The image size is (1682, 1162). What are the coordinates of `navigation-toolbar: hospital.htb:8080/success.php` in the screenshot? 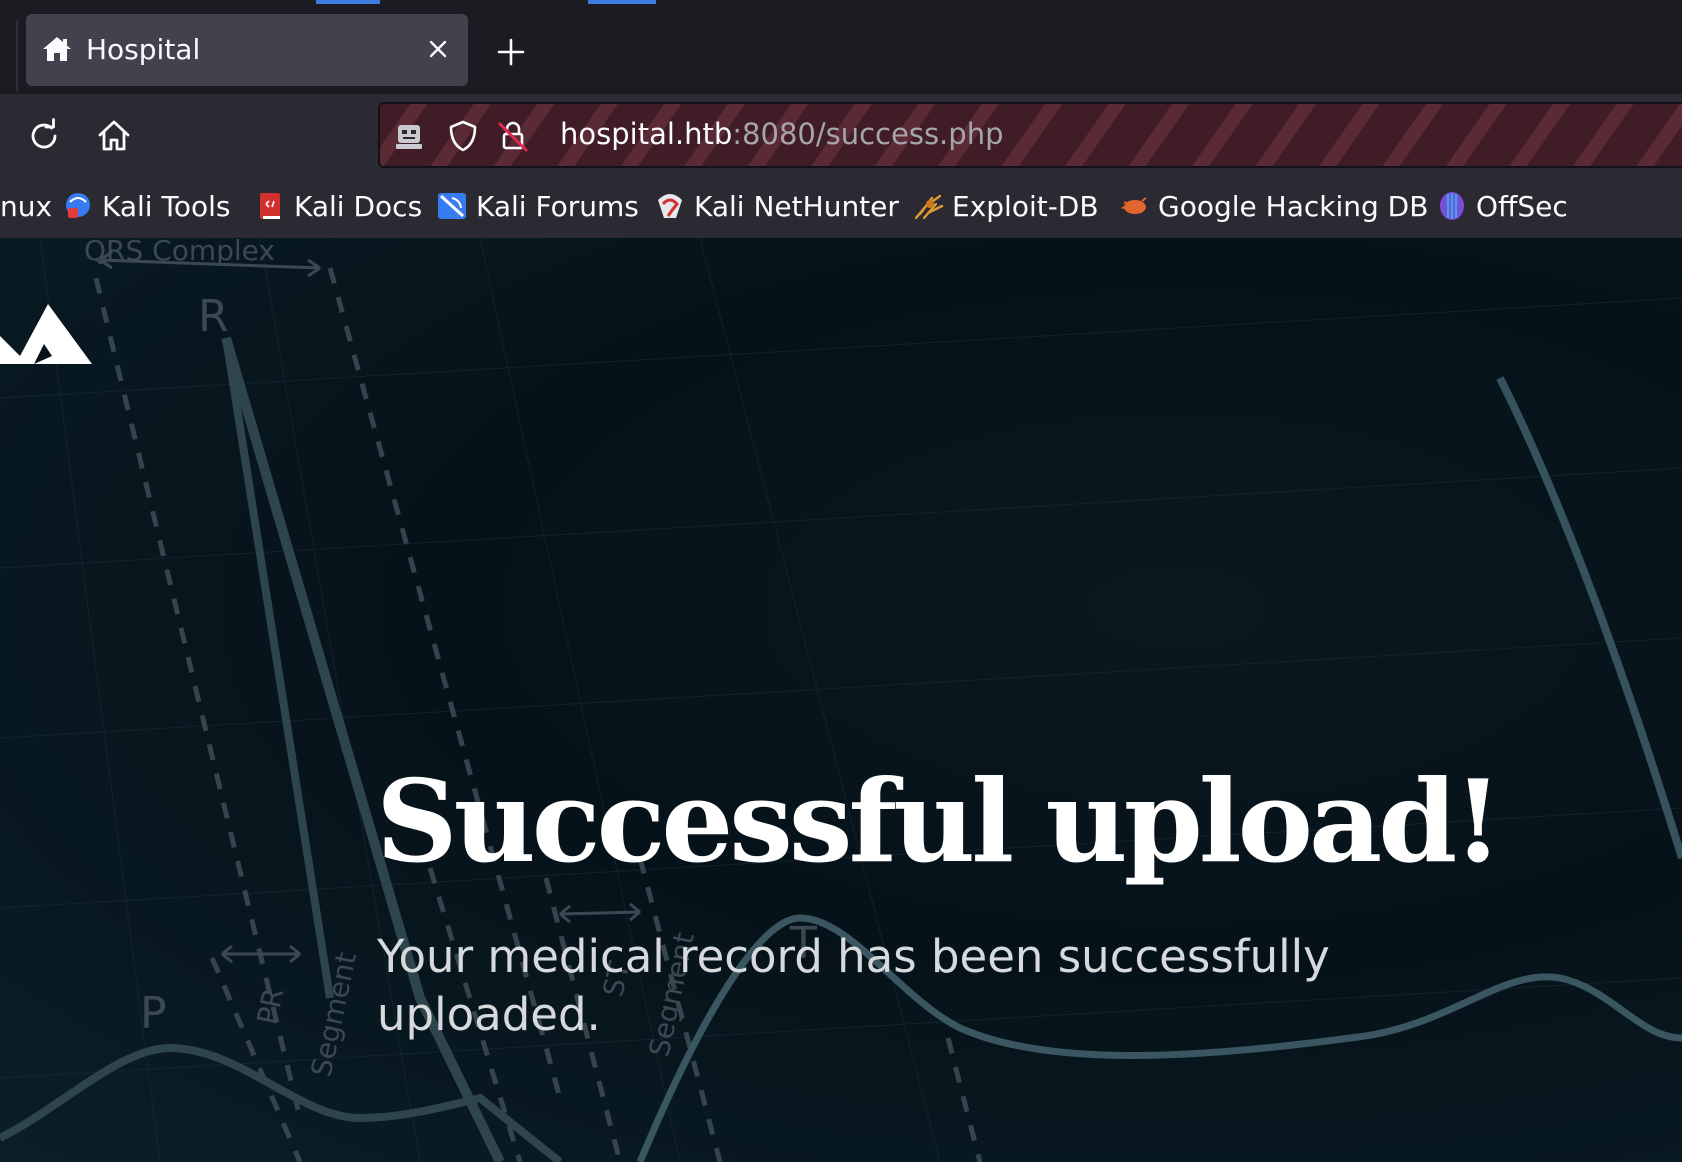 It's located at (841, 135).